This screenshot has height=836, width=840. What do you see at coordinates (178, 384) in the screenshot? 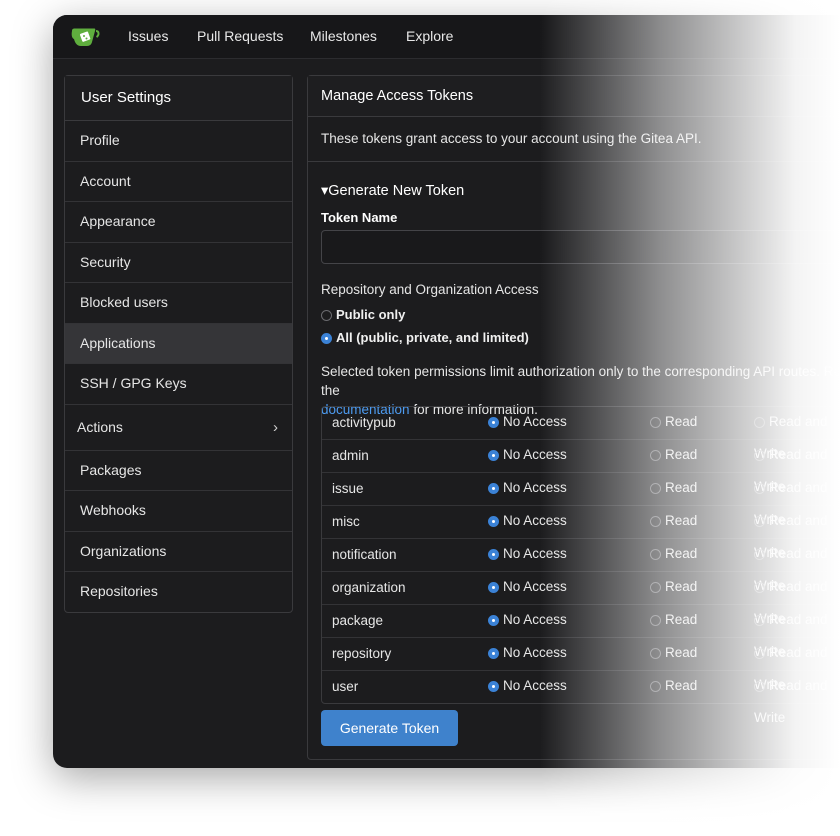
I see `sidebar-item-ssh-gpg-keys: SSH / GPG Keys` at bounding box center [178, 384].